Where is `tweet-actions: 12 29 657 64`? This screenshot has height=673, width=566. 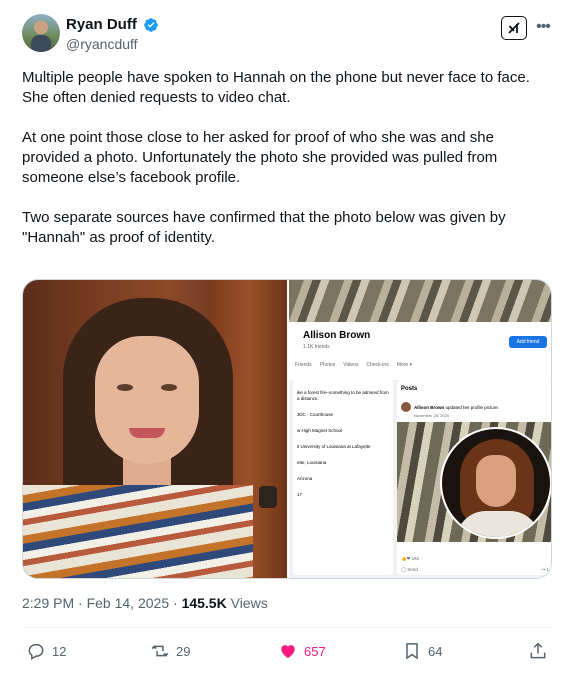 tweet-actions: 12 29 657 64 is located at coordinates (287, 651).